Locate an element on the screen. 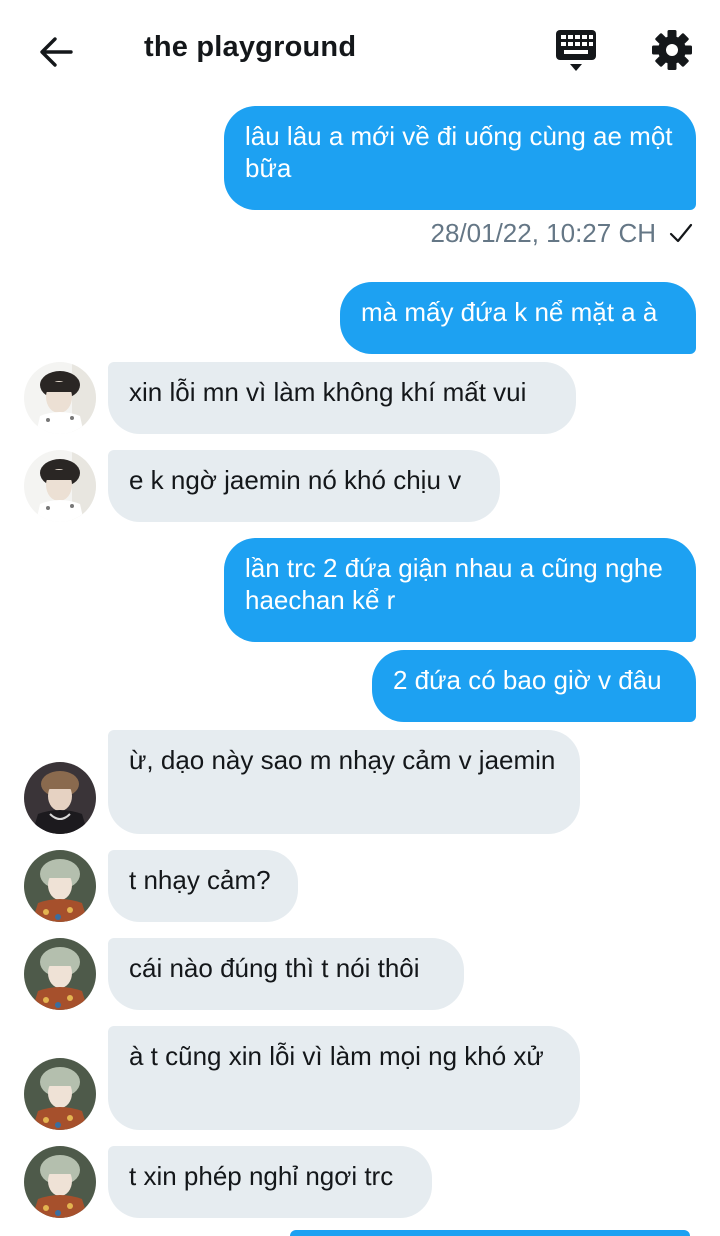  message-bubble-received: ừ, dạo này sao m nhạy cảm v jaemin is located at coordinates (344, 782).